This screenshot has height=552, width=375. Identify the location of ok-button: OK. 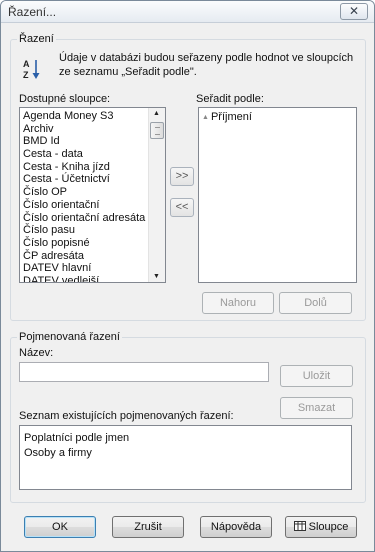
(60, 527).